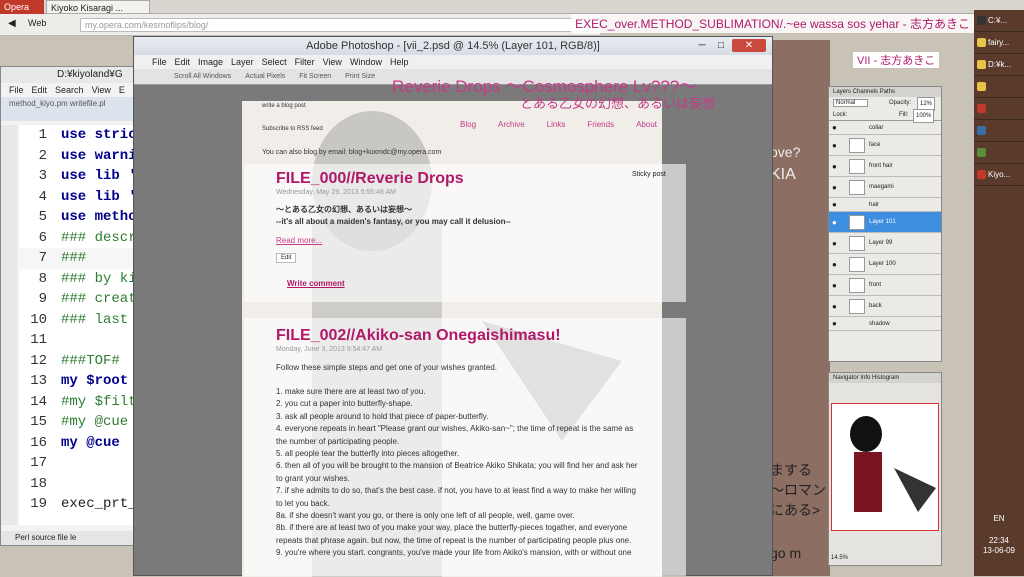 The image size is (1024, 577). I want to click on layer-row: ● front hair, so click(885, 166).